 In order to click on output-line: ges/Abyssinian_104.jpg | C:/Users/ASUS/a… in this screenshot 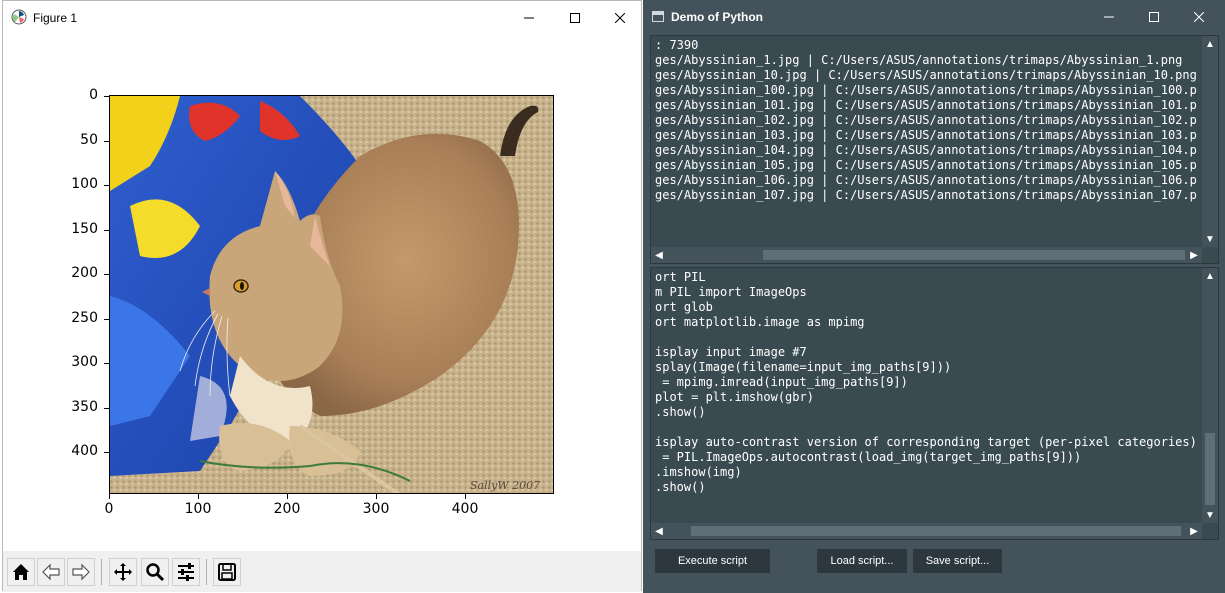, I will do `click(926, 150)`.